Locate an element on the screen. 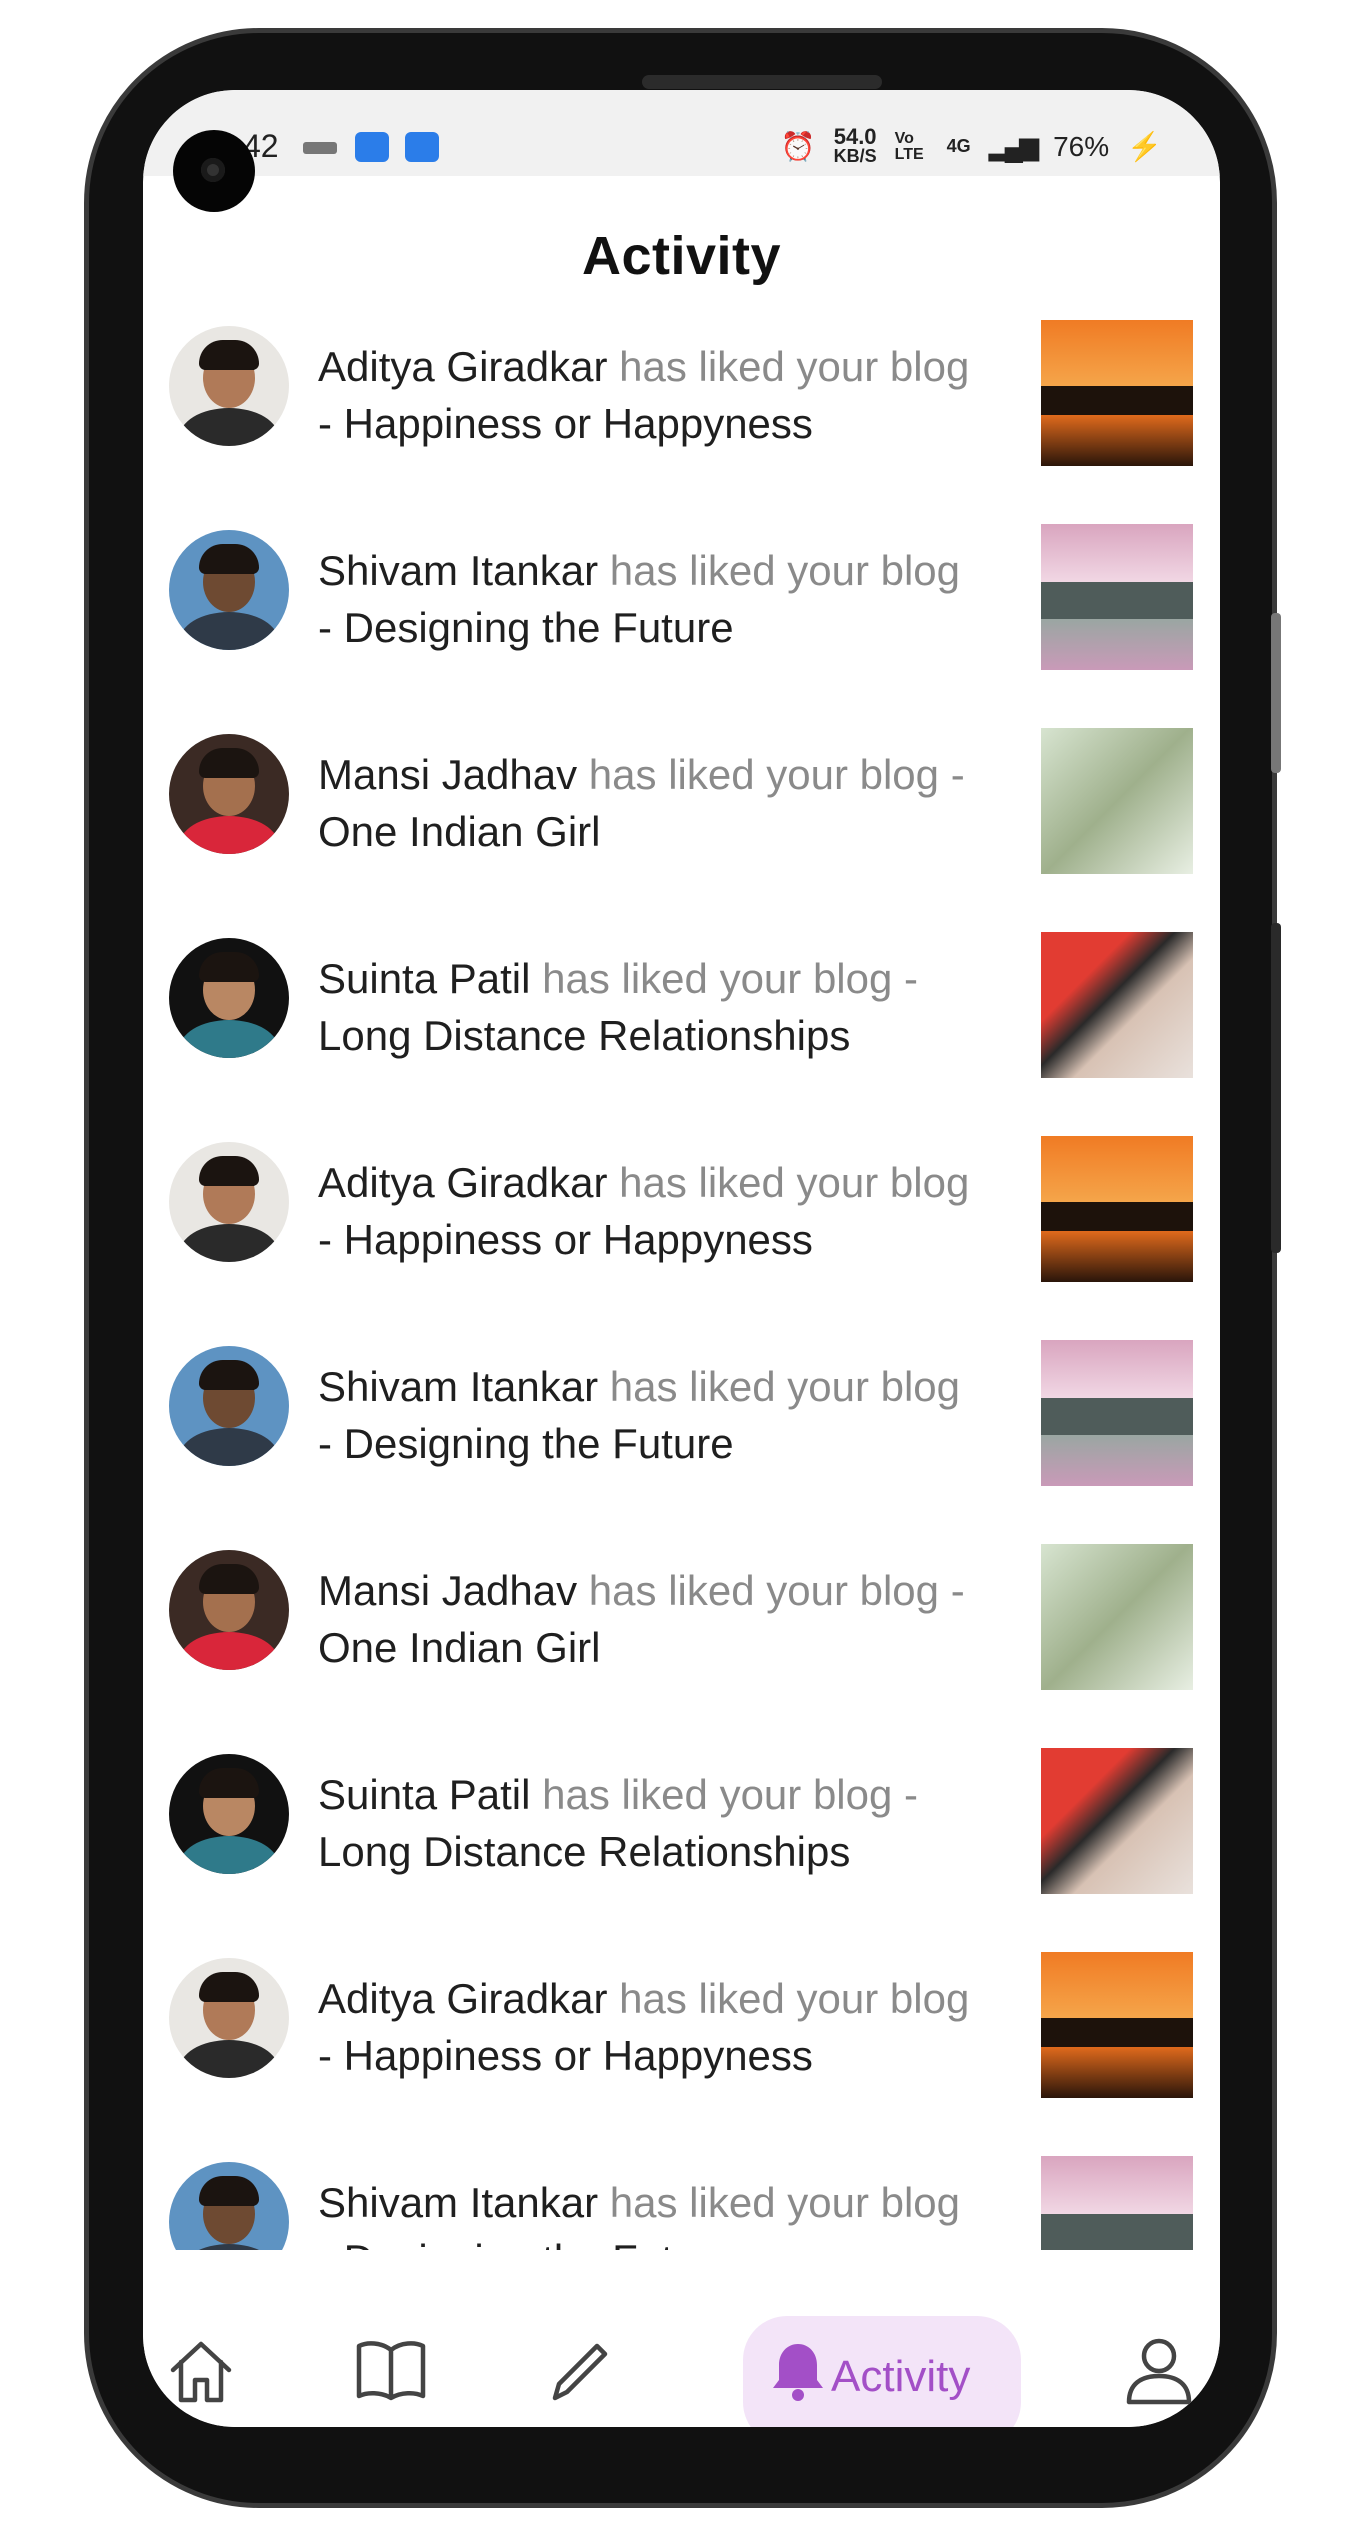  network-type: 4G is located at coordinates (958, 146).